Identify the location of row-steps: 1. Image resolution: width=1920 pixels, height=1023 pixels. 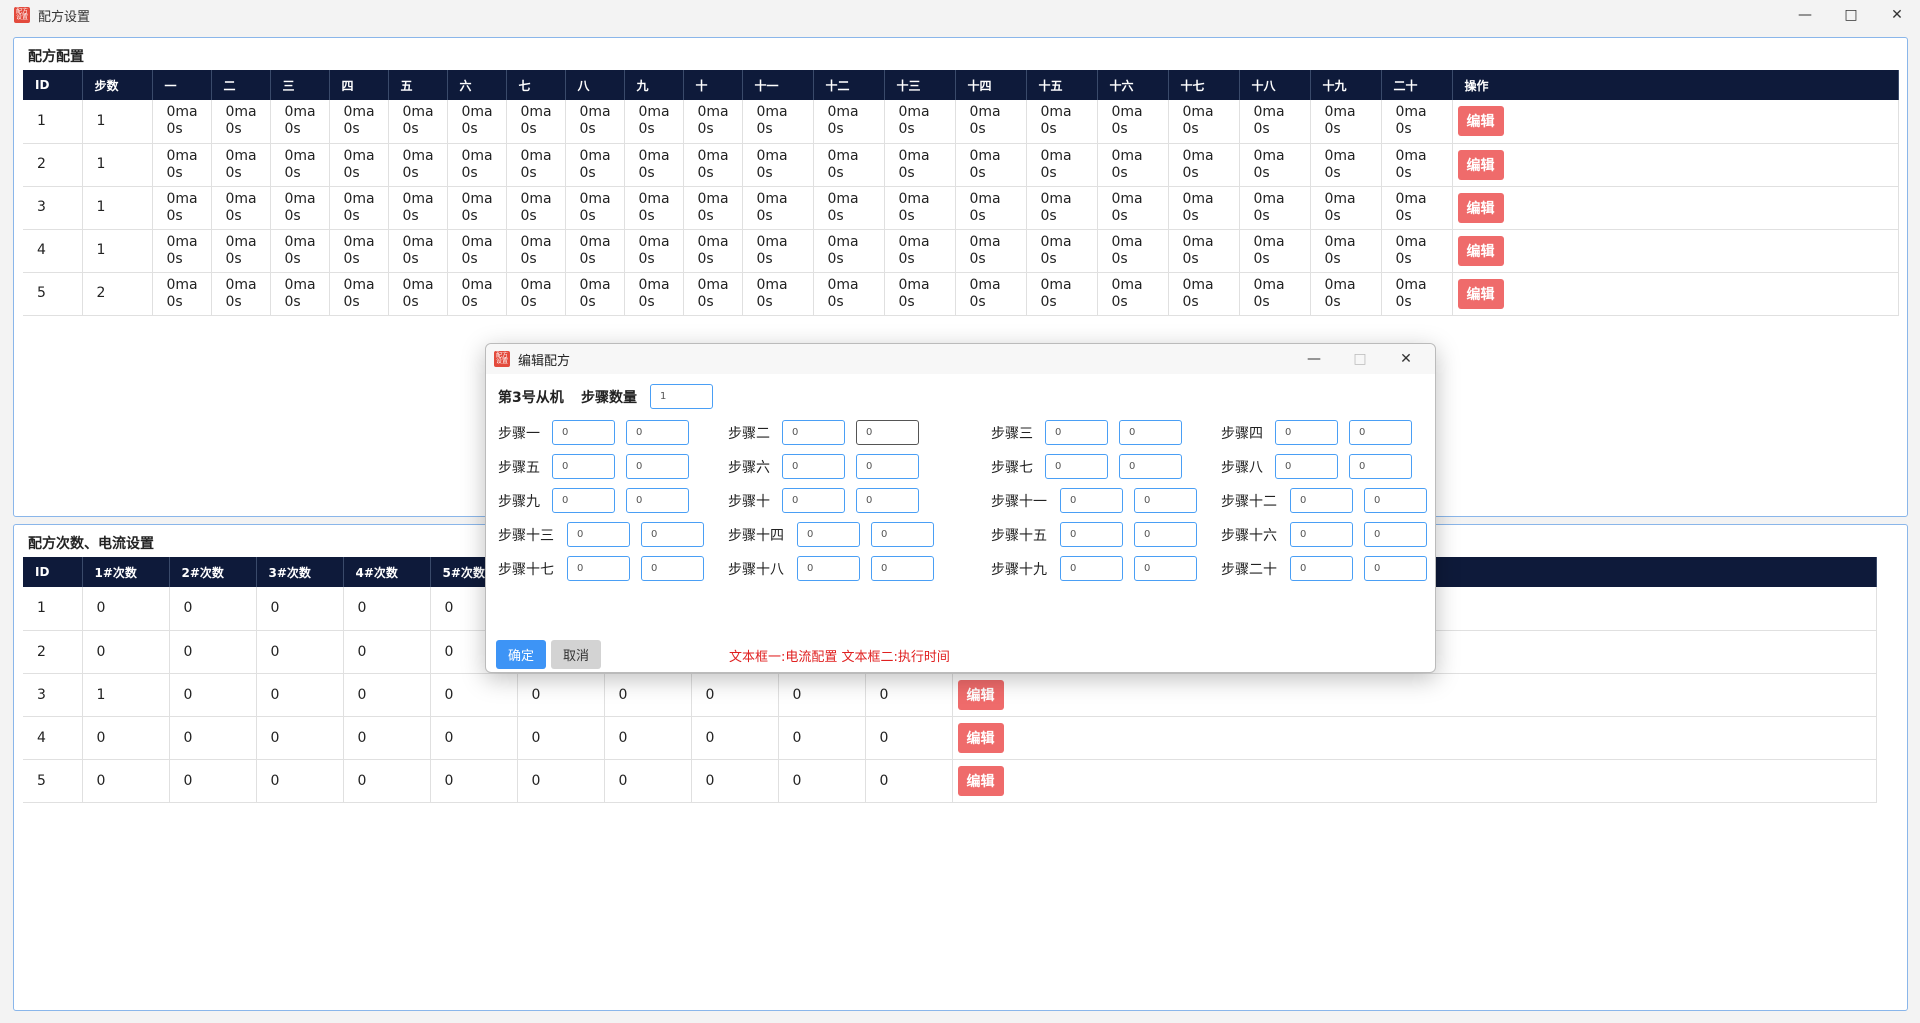
(117, 208).